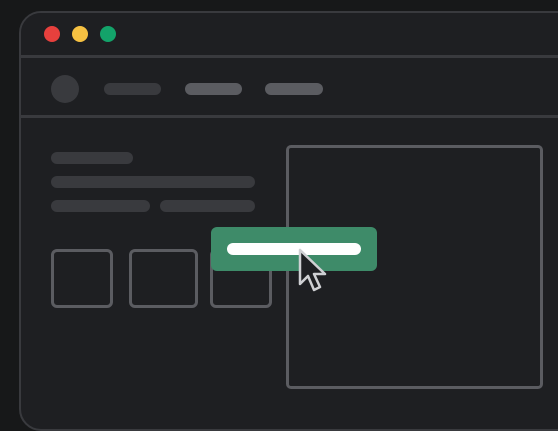  What do you see at coordinates (52, 34) in the screenshot?
I see `close-window-button` at bounding box center [52, 34].